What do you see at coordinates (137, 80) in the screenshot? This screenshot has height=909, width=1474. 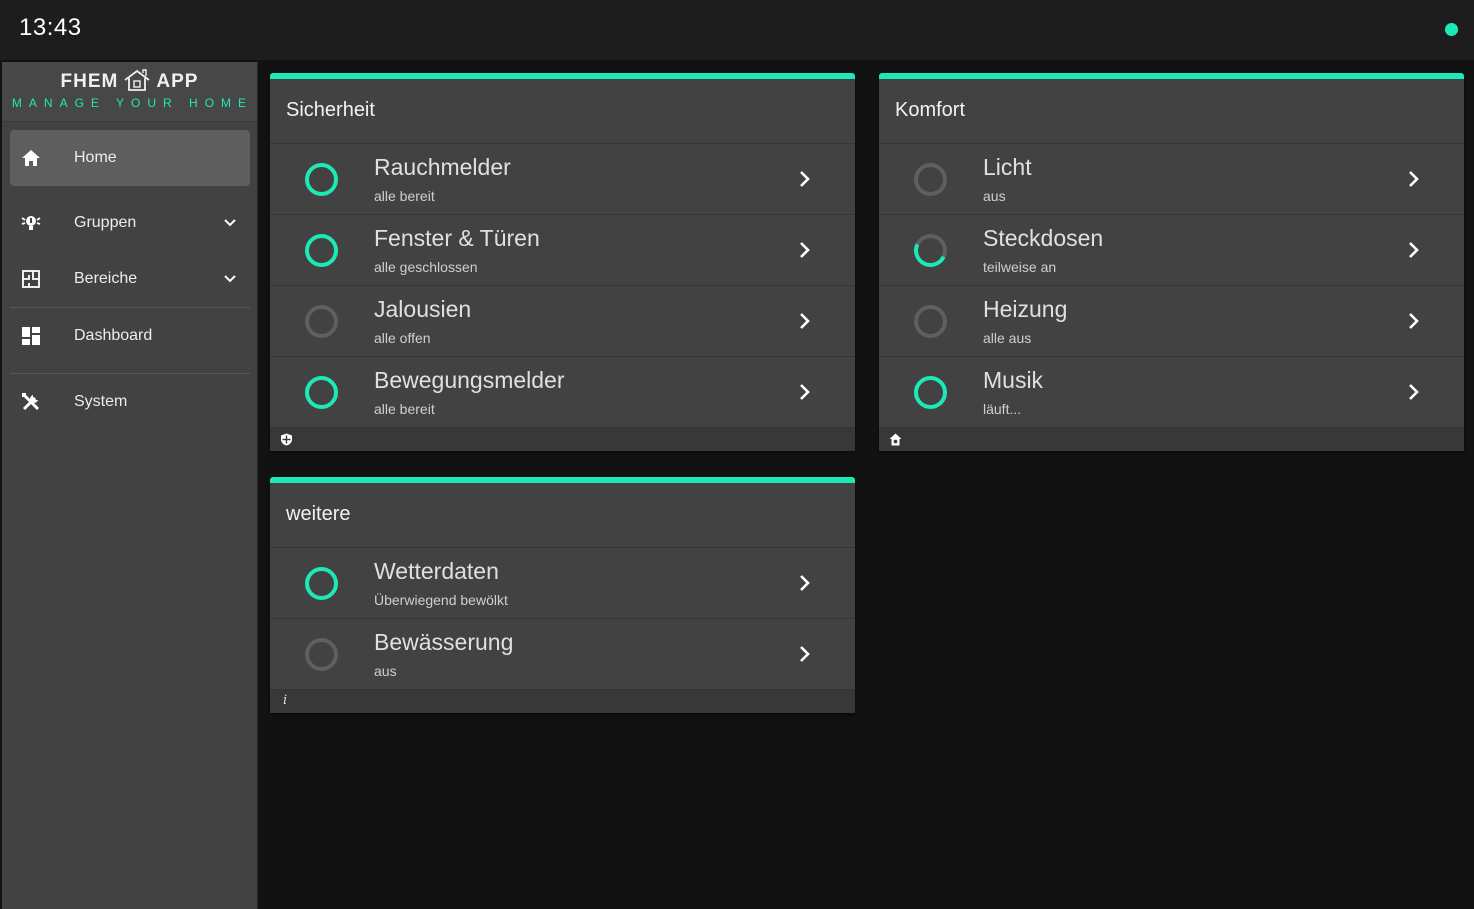 I see `house-logo-icon` at bounding box center [137, 80].